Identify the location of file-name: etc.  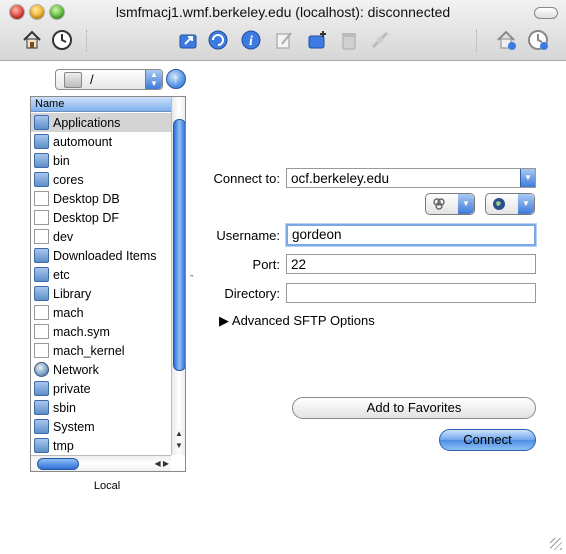
(61, 274).